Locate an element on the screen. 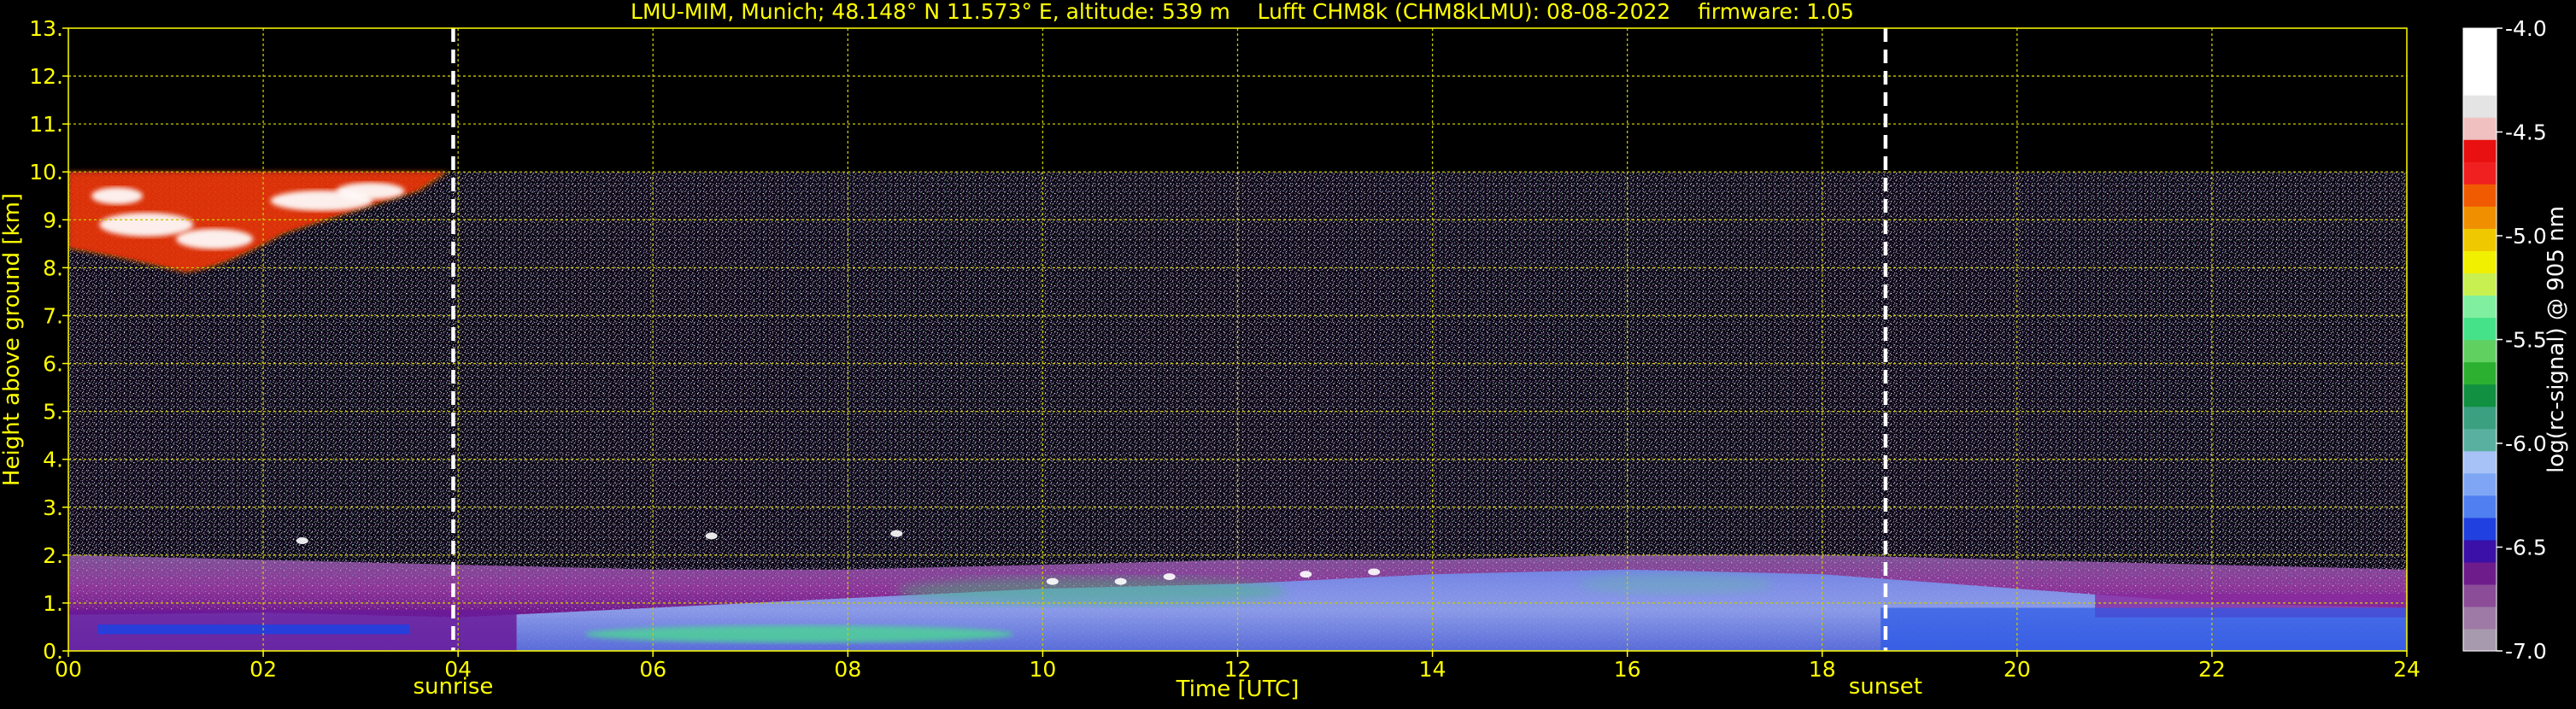 This screenshot has width=2576, height=709. y-tick-label-12: 12. is located at coordinates (46, 76).